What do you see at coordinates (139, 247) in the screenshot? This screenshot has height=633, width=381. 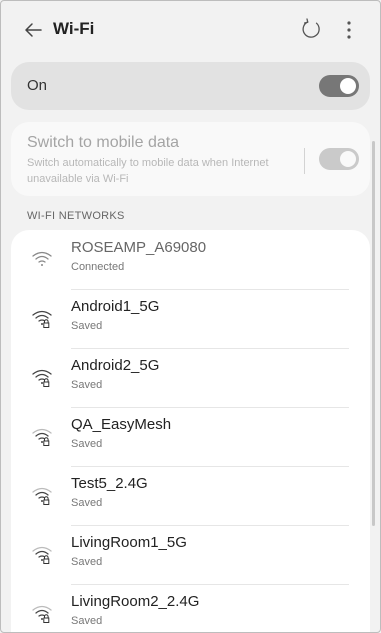 I see `network-name: ROSEAMP_A69080` at bounding box center [139, 247].